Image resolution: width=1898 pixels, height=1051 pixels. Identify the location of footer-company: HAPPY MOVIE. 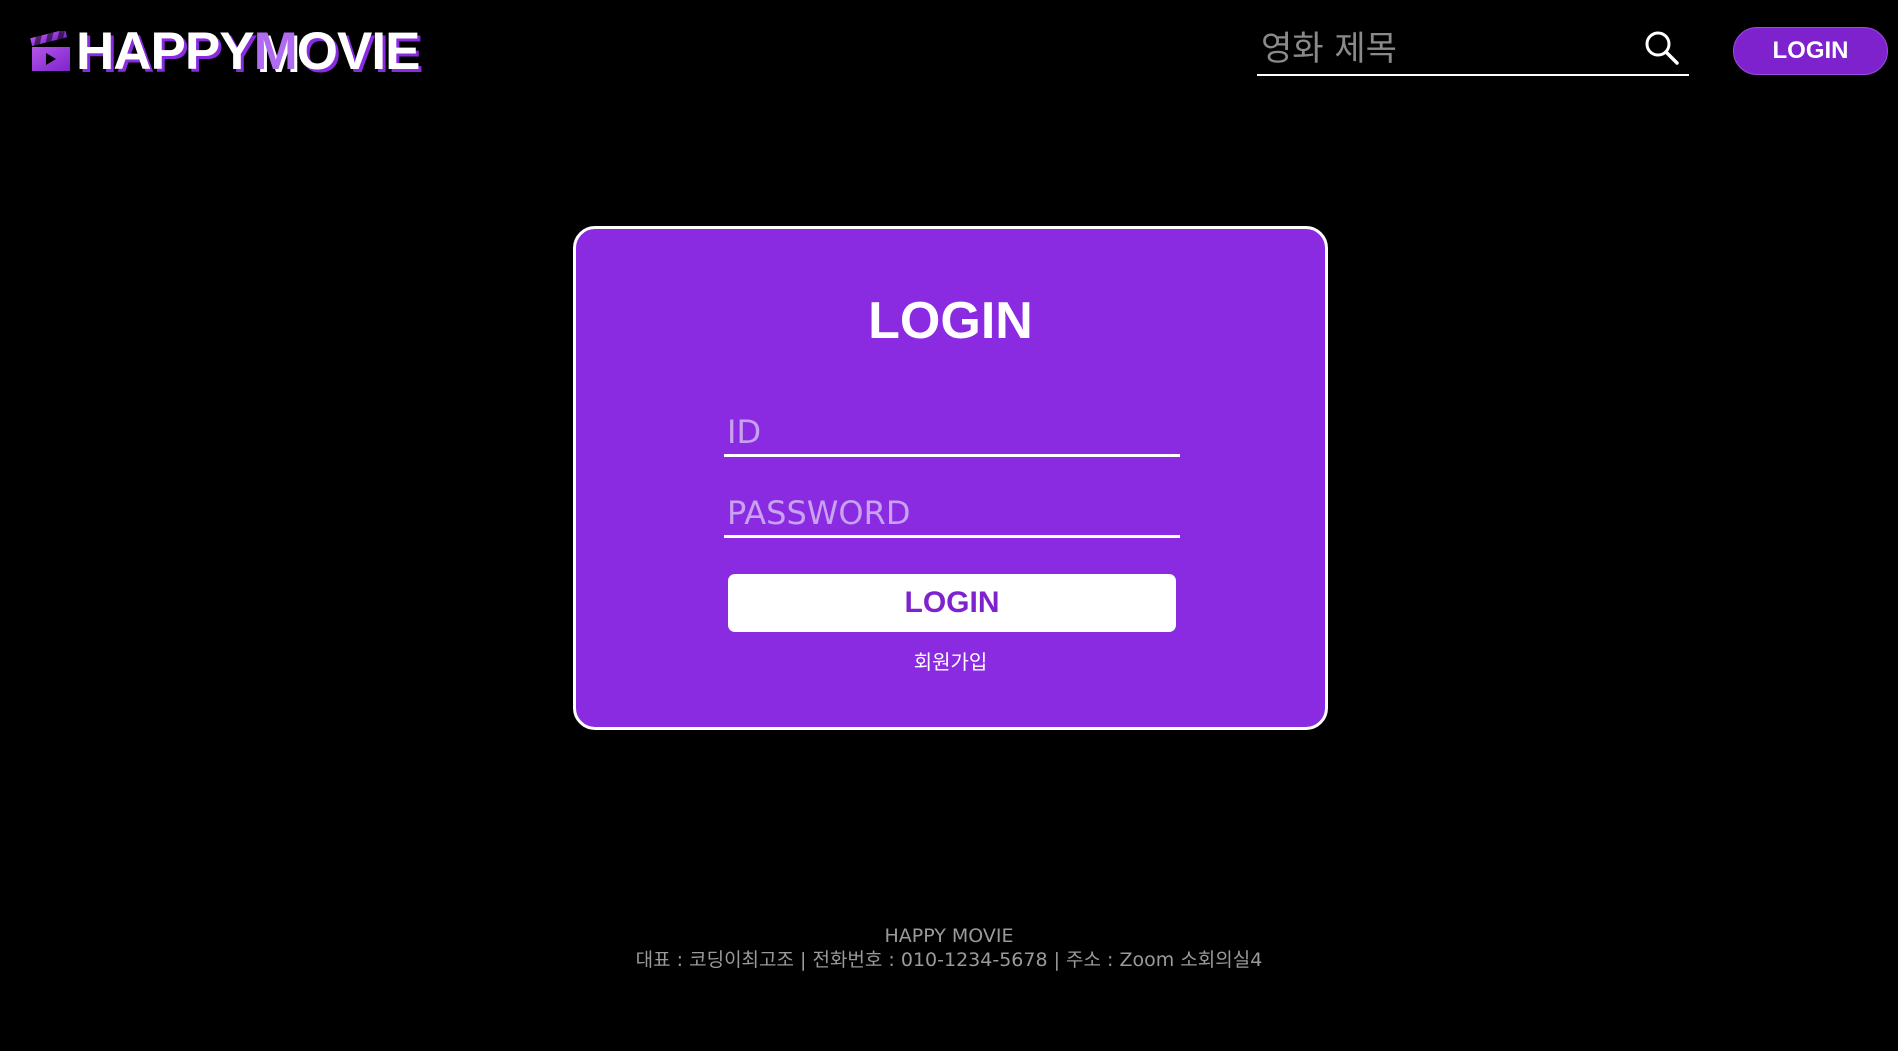
(949, 936).